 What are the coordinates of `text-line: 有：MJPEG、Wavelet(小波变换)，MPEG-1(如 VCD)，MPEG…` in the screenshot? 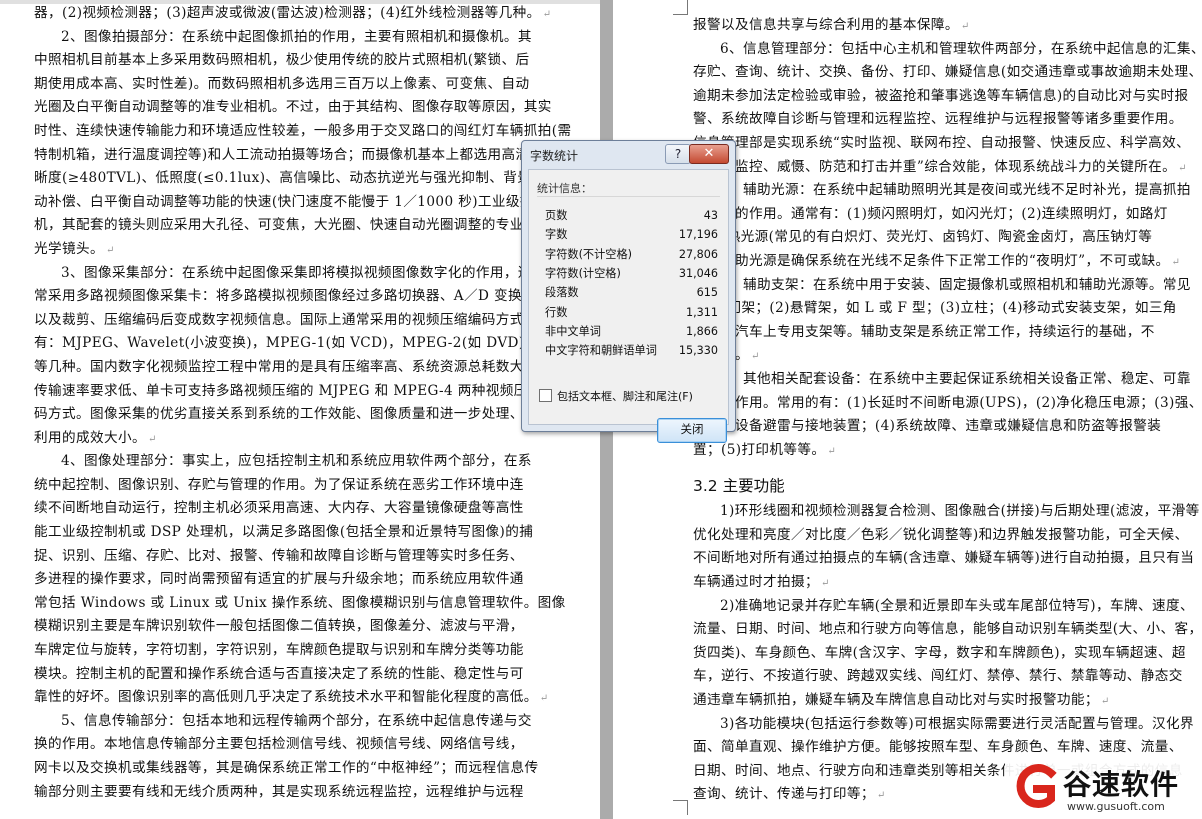 It's located at (317, 344).